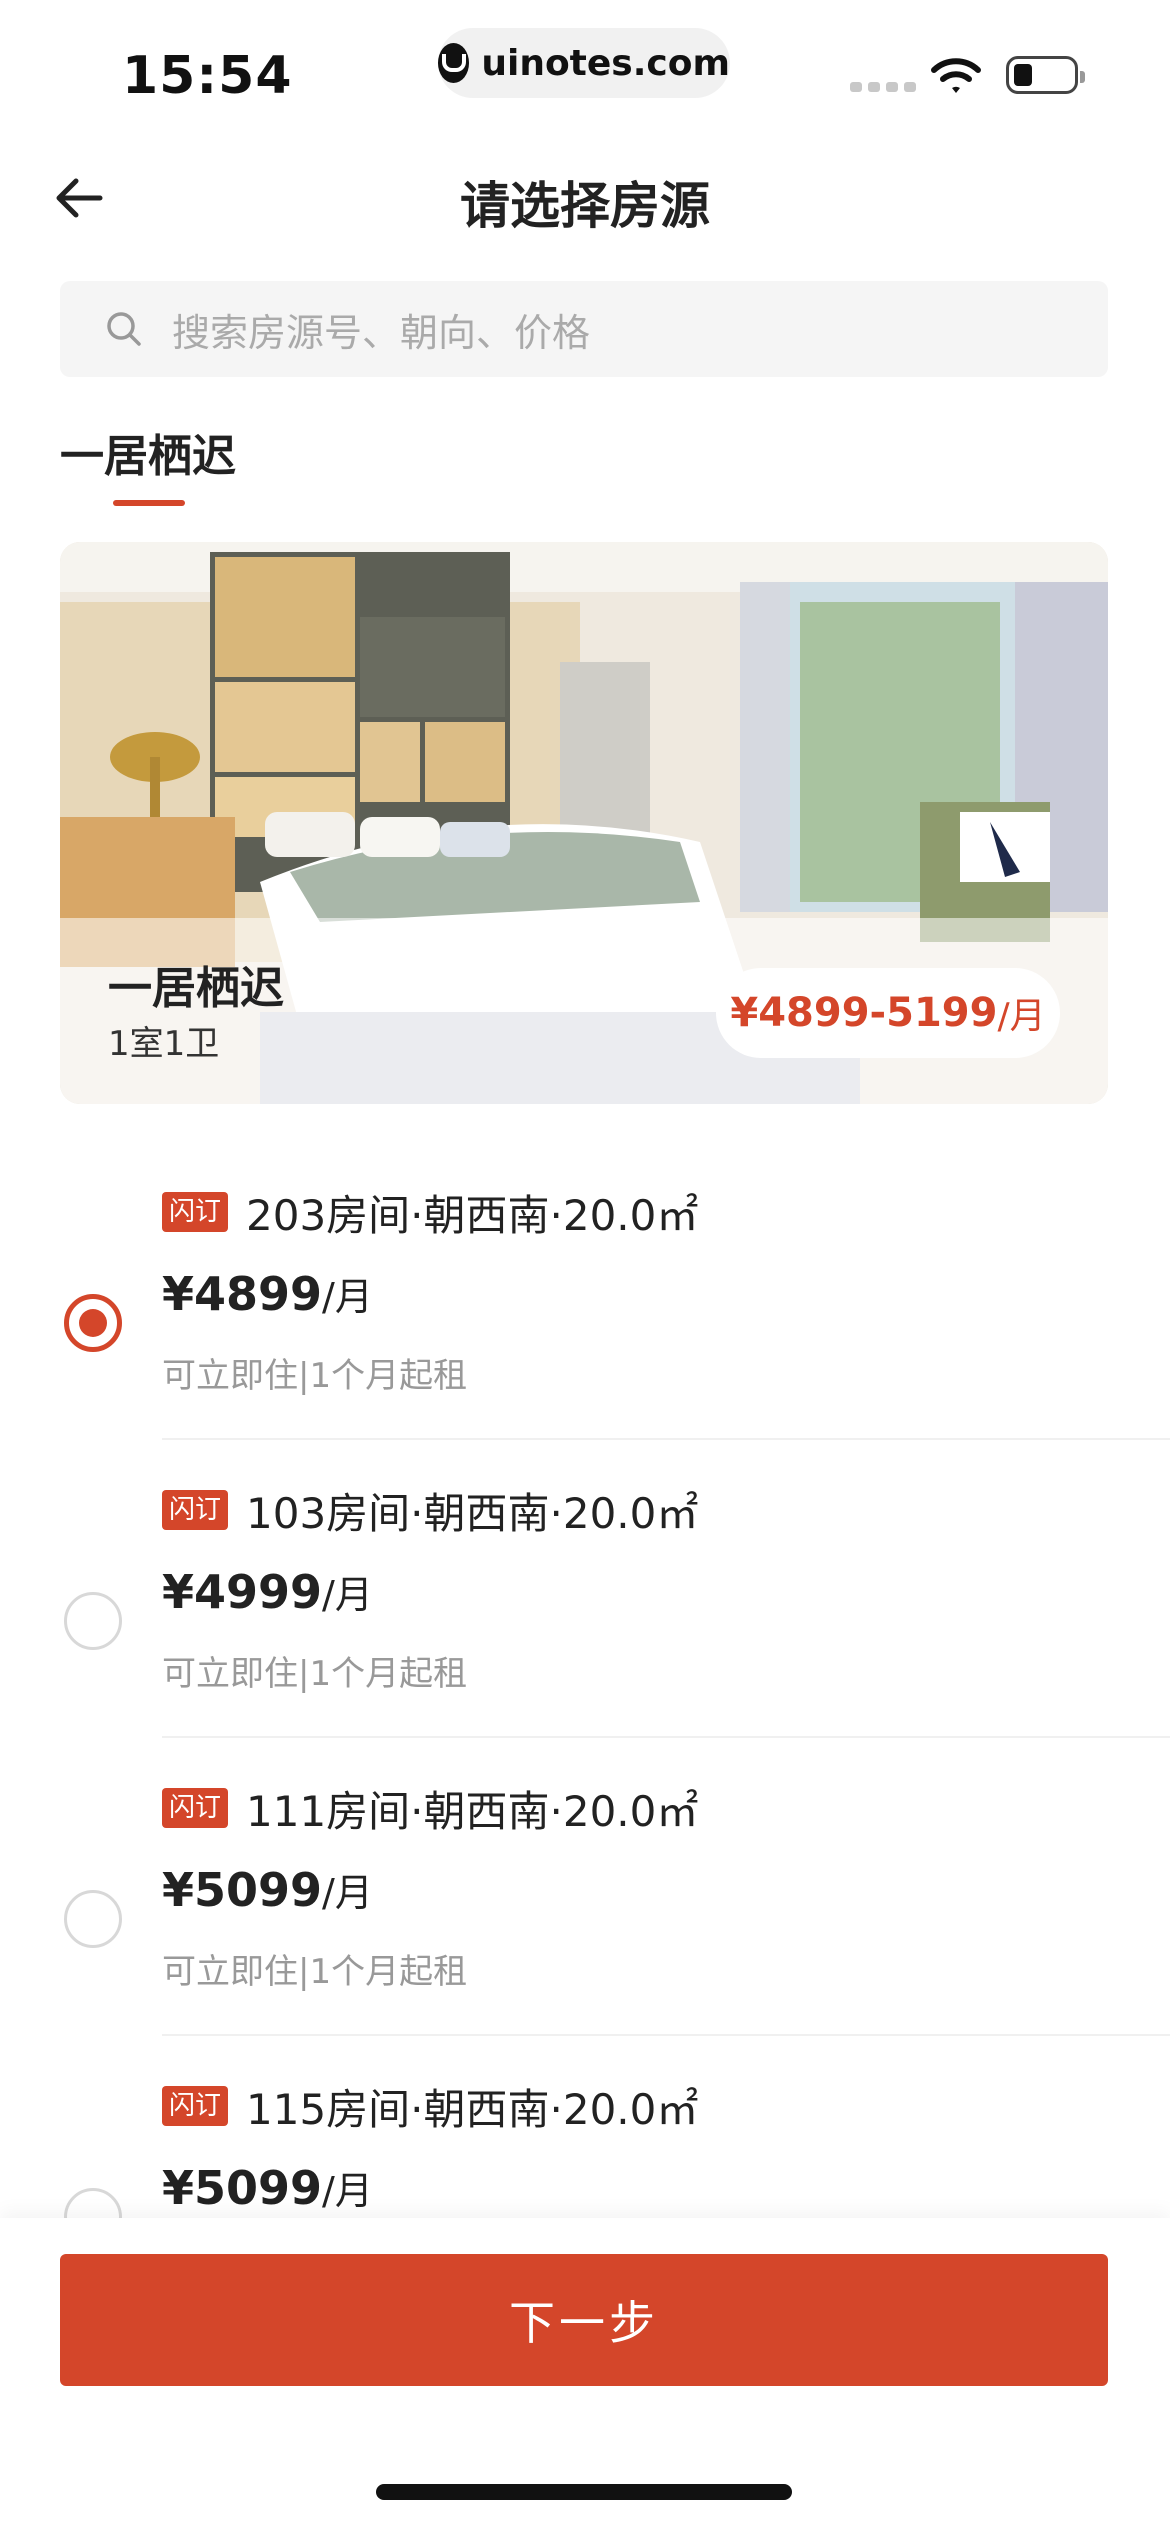 The image size is (1170, 2532). What do you see at coordinates (472, 1215) in the screenshot?
I see `room-title: 203房间·朝西南·20.0㎡` at bounding box center [472, 1215].